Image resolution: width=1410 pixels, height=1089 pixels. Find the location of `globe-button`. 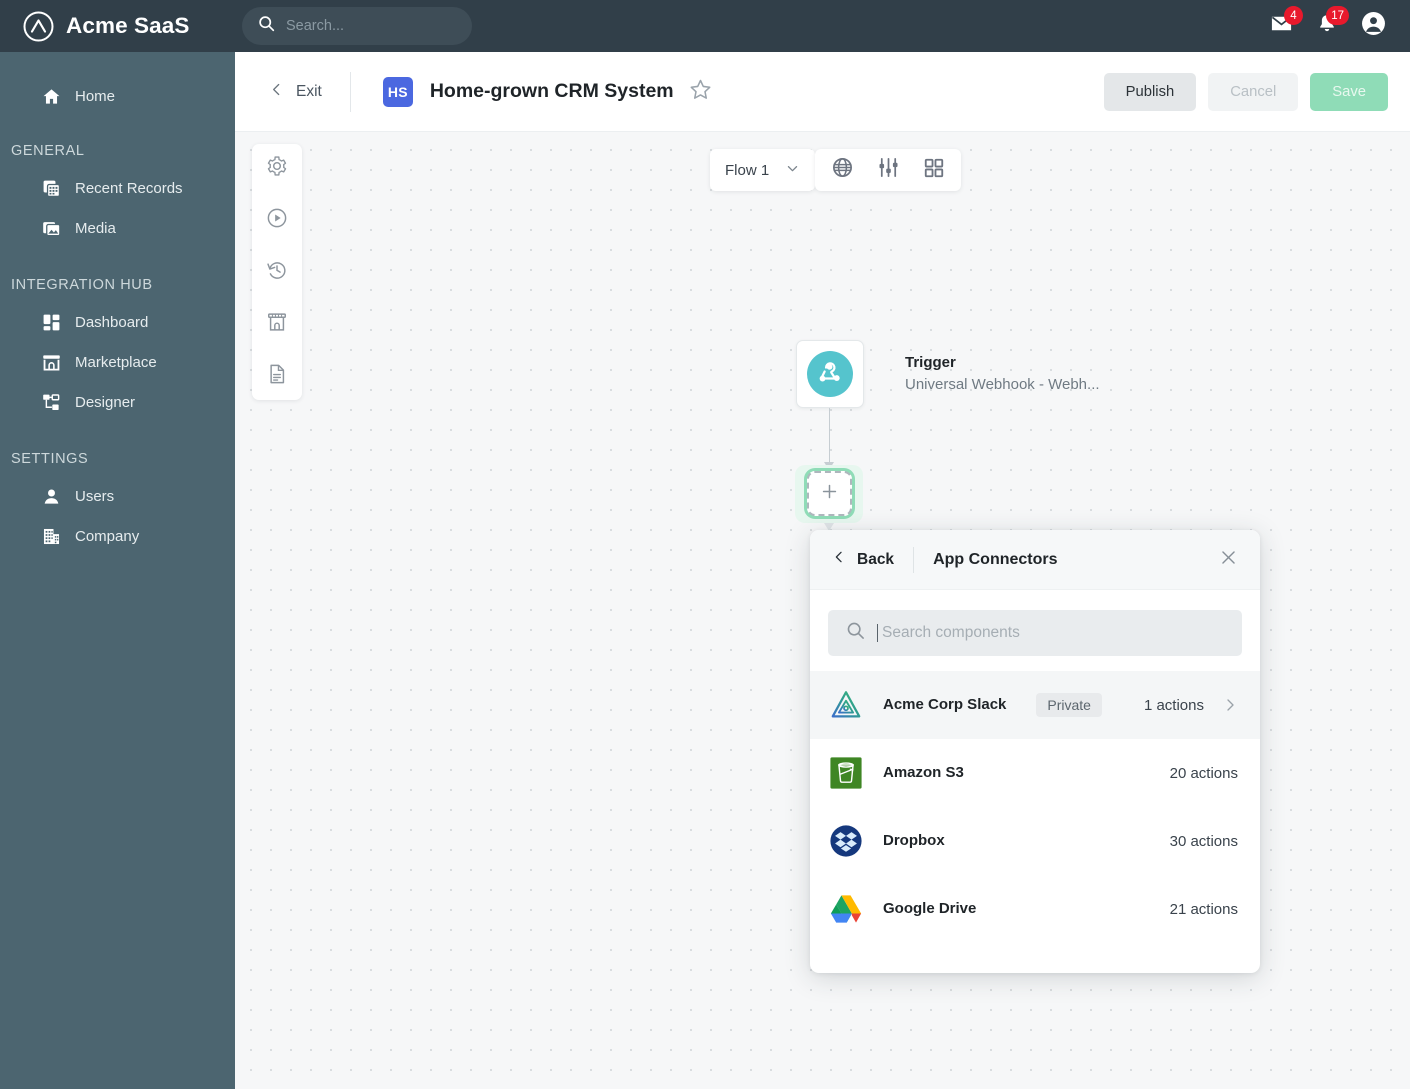

globe-button is located at coordinates (842, 170).